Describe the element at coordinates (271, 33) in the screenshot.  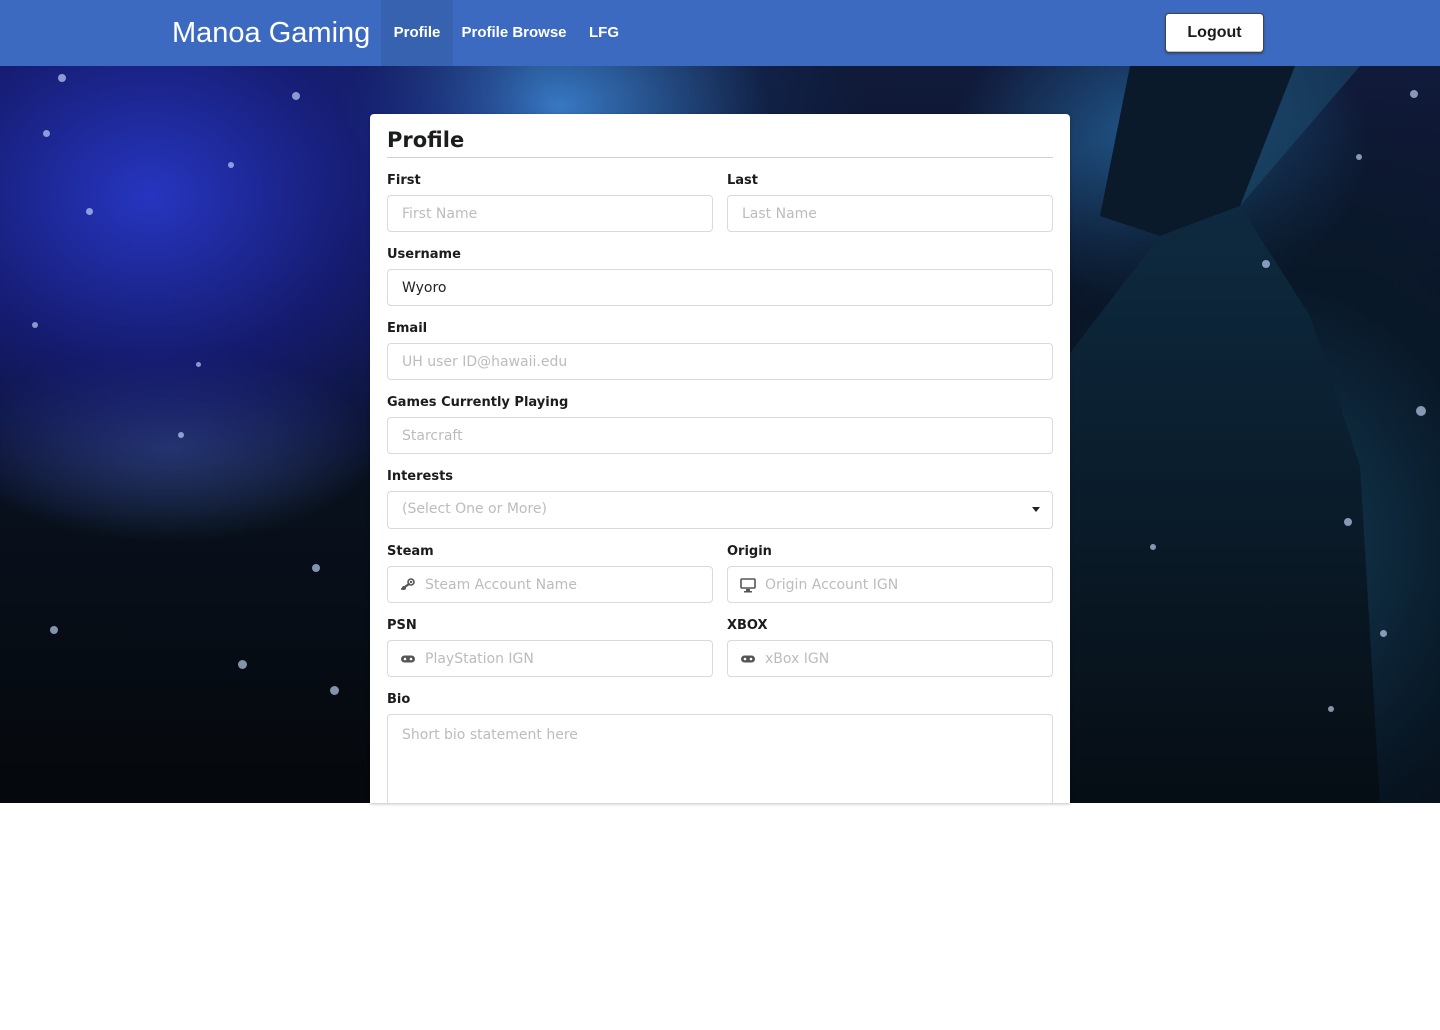
I see `brand-logo: Manoa Gaming` at that location.